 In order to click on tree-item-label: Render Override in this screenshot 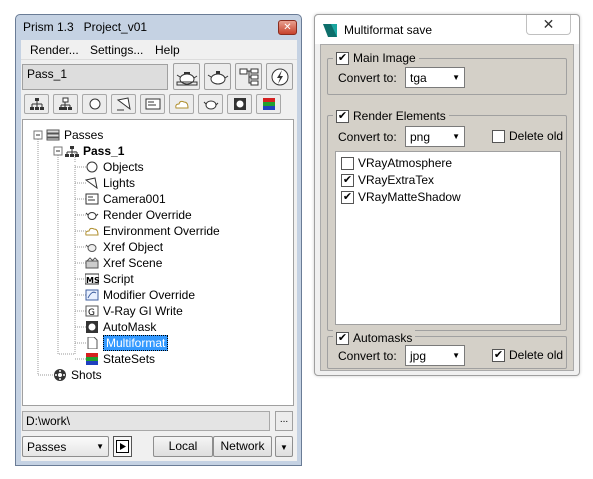, I will do `click(147, 215)`.